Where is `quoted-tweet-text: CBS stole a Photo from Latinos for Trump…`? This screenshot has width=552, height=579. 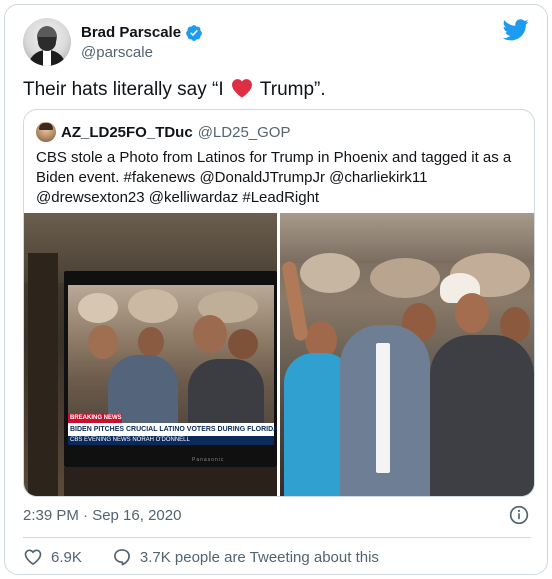
quoted-tweet-text: CBS stole a Photo from Latinos for Trump… is located at coordinates (274, 177).